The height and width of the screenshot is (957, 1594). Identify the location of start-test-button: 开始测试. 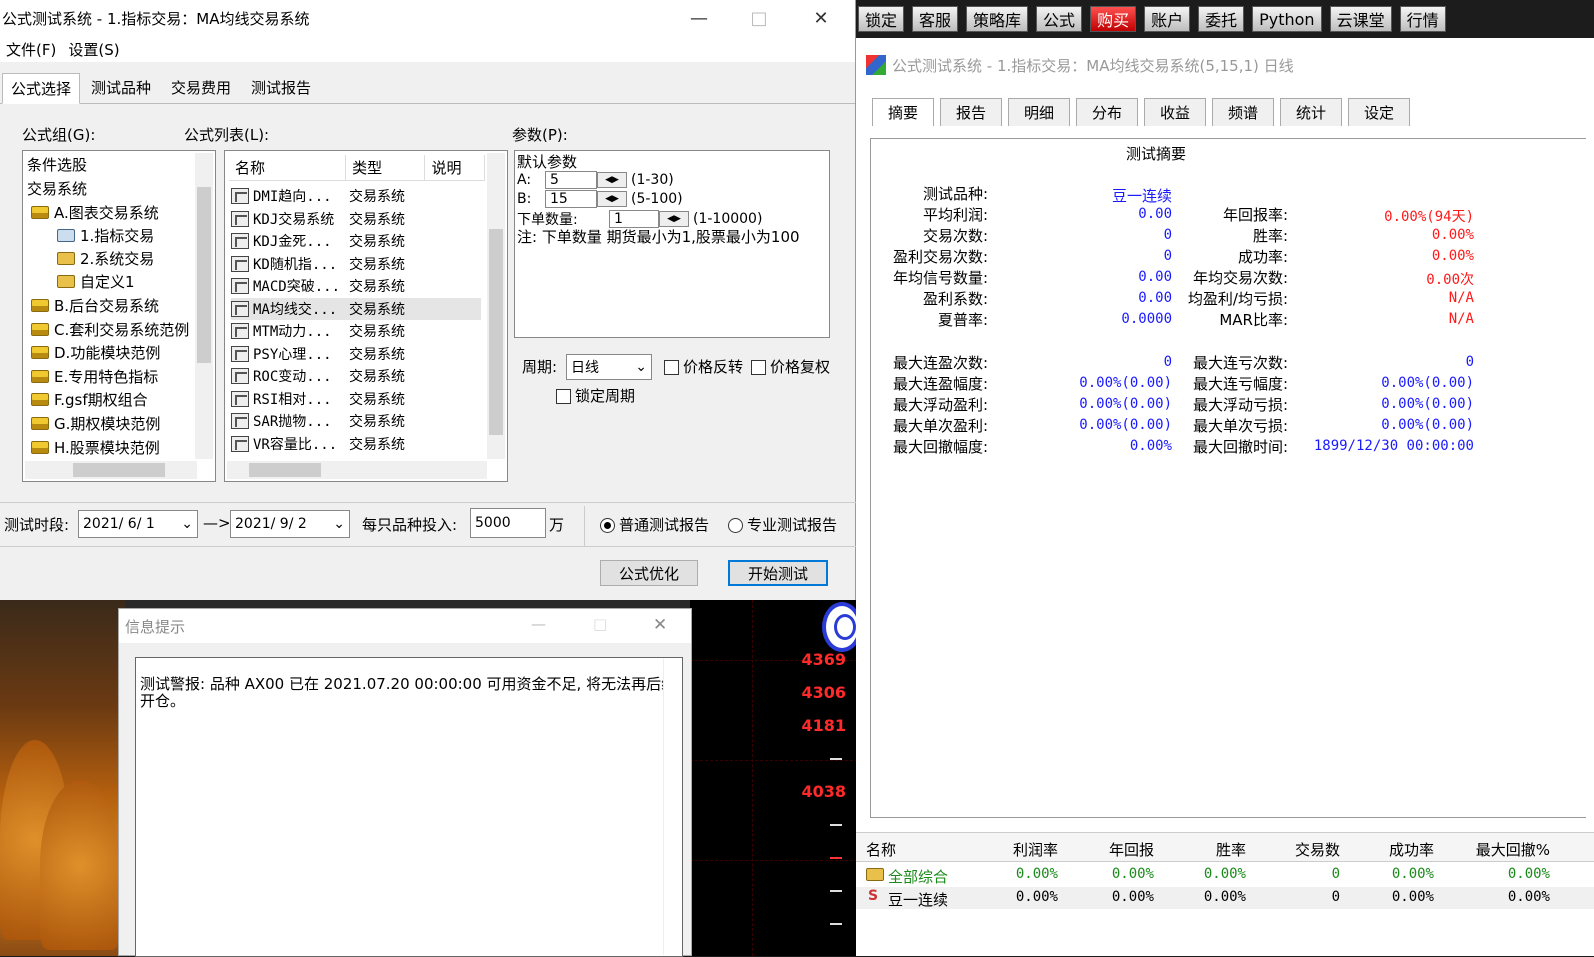
(778, 573).